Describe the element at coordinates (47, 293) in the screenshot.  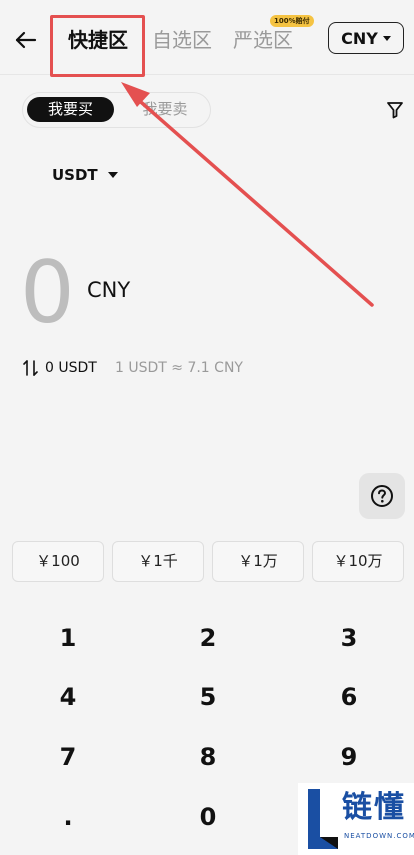
I see `amount-value: 0` at that location.